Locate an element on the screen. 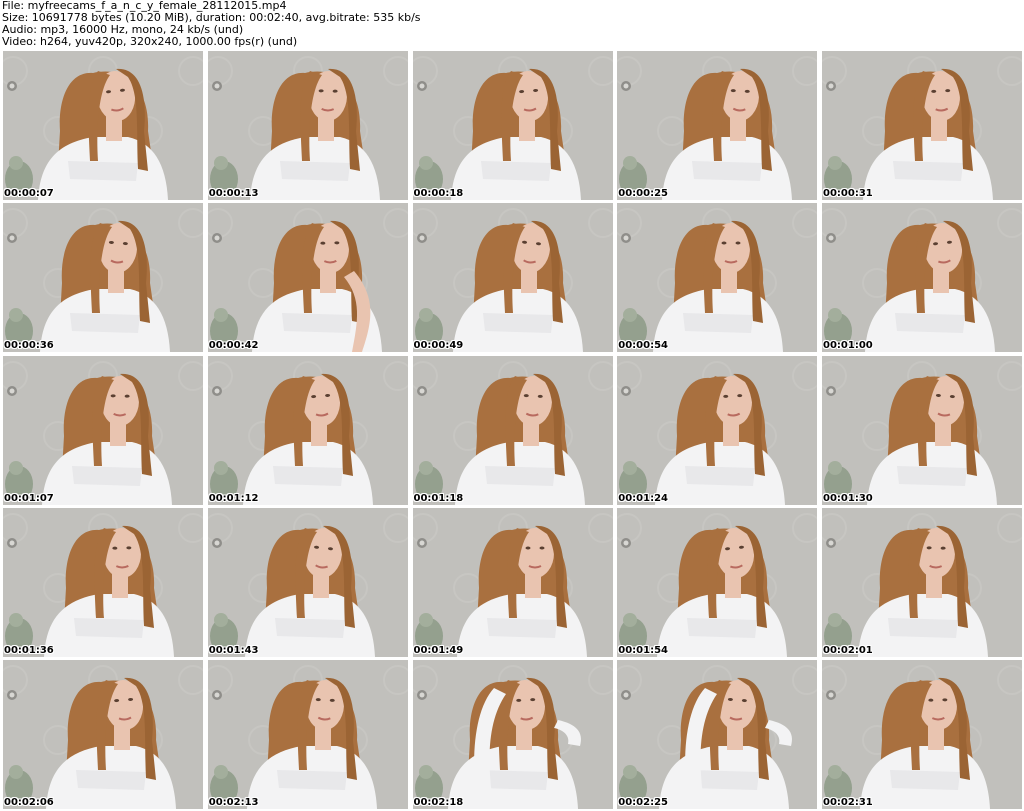  video-thumbnail: 00:01:36 is located at coordinates (103, 582).